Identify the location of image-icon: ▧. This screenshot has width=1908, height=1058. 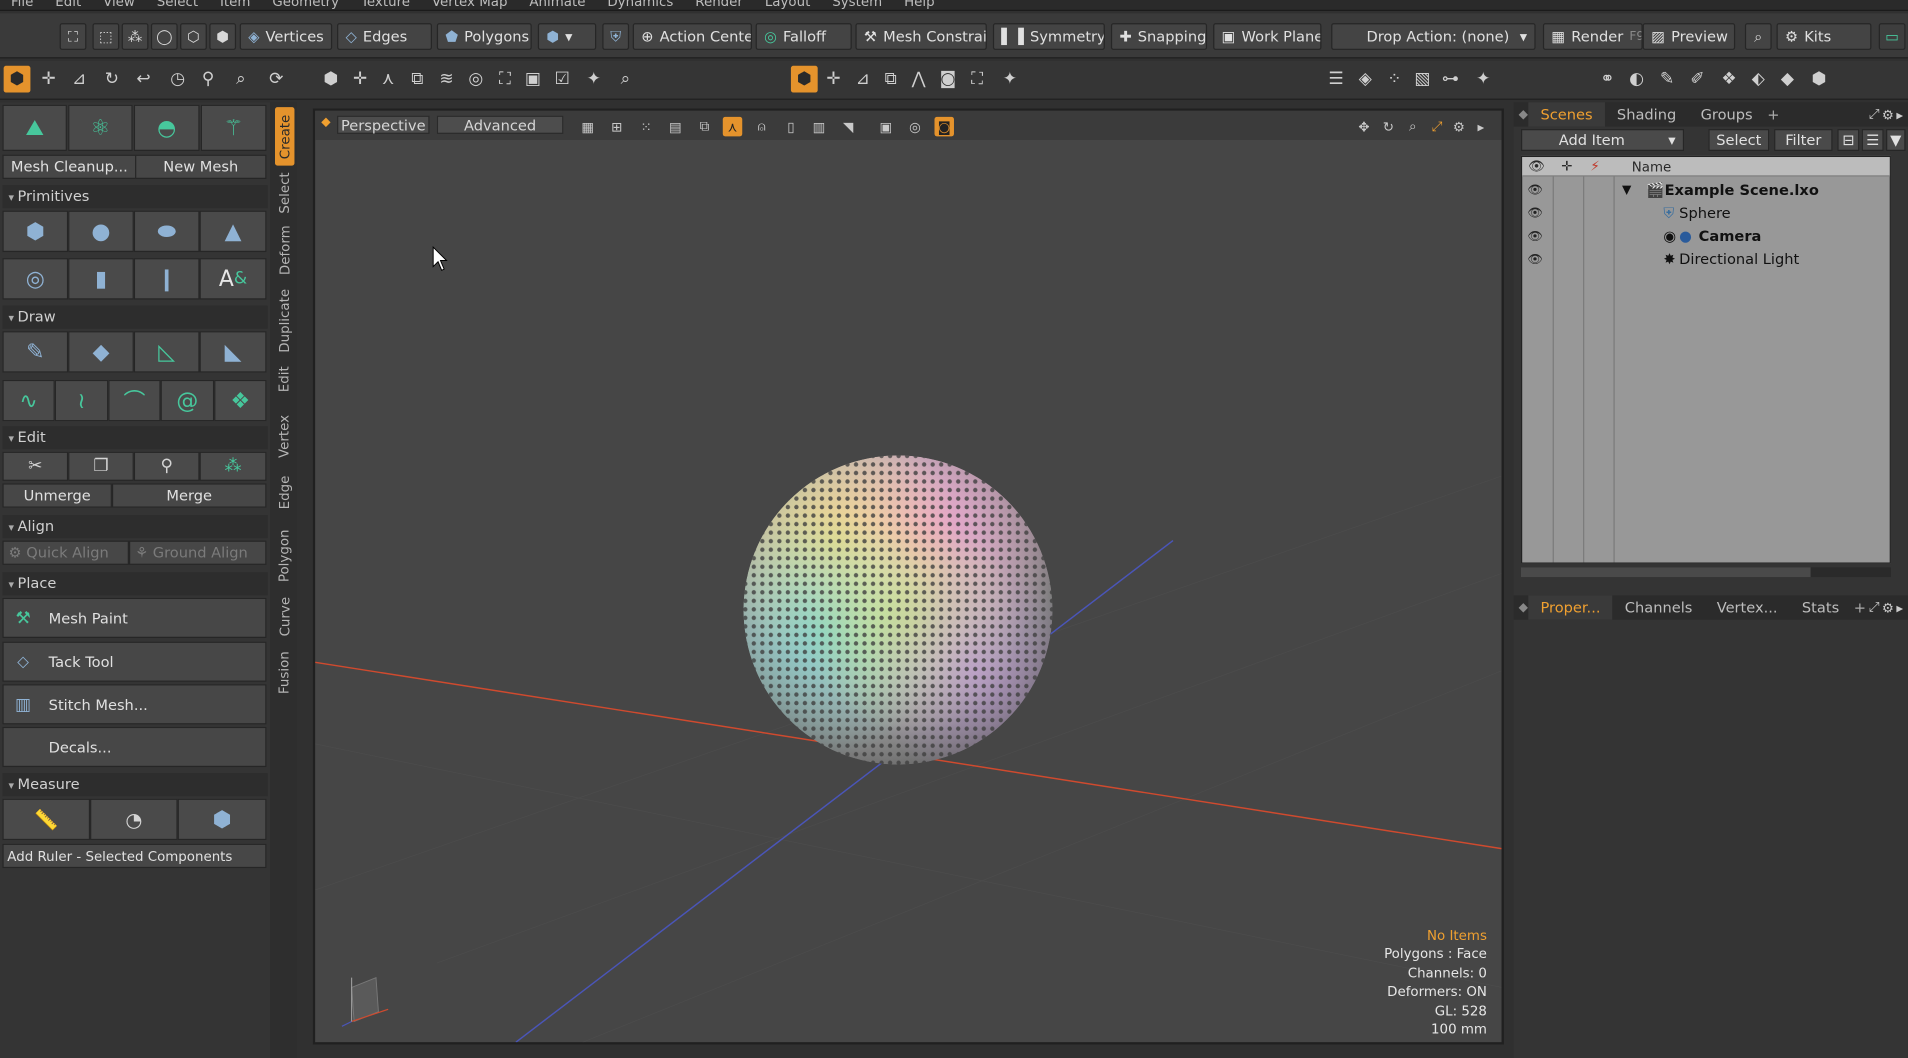
(1422, 79).